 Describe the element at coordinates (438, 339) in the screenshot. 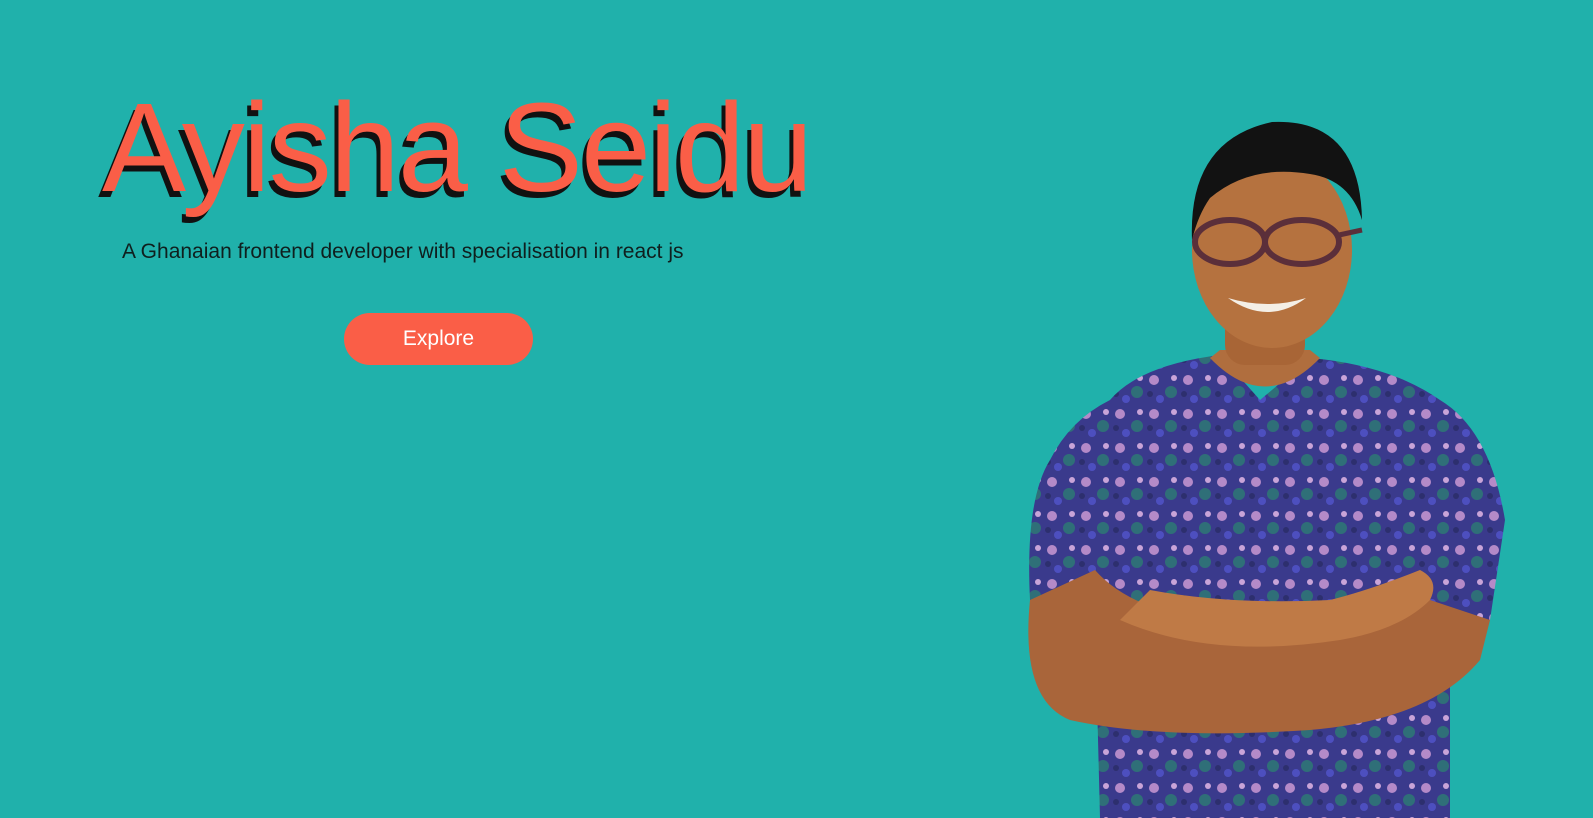

I see `explore-button: Explore` at that location.